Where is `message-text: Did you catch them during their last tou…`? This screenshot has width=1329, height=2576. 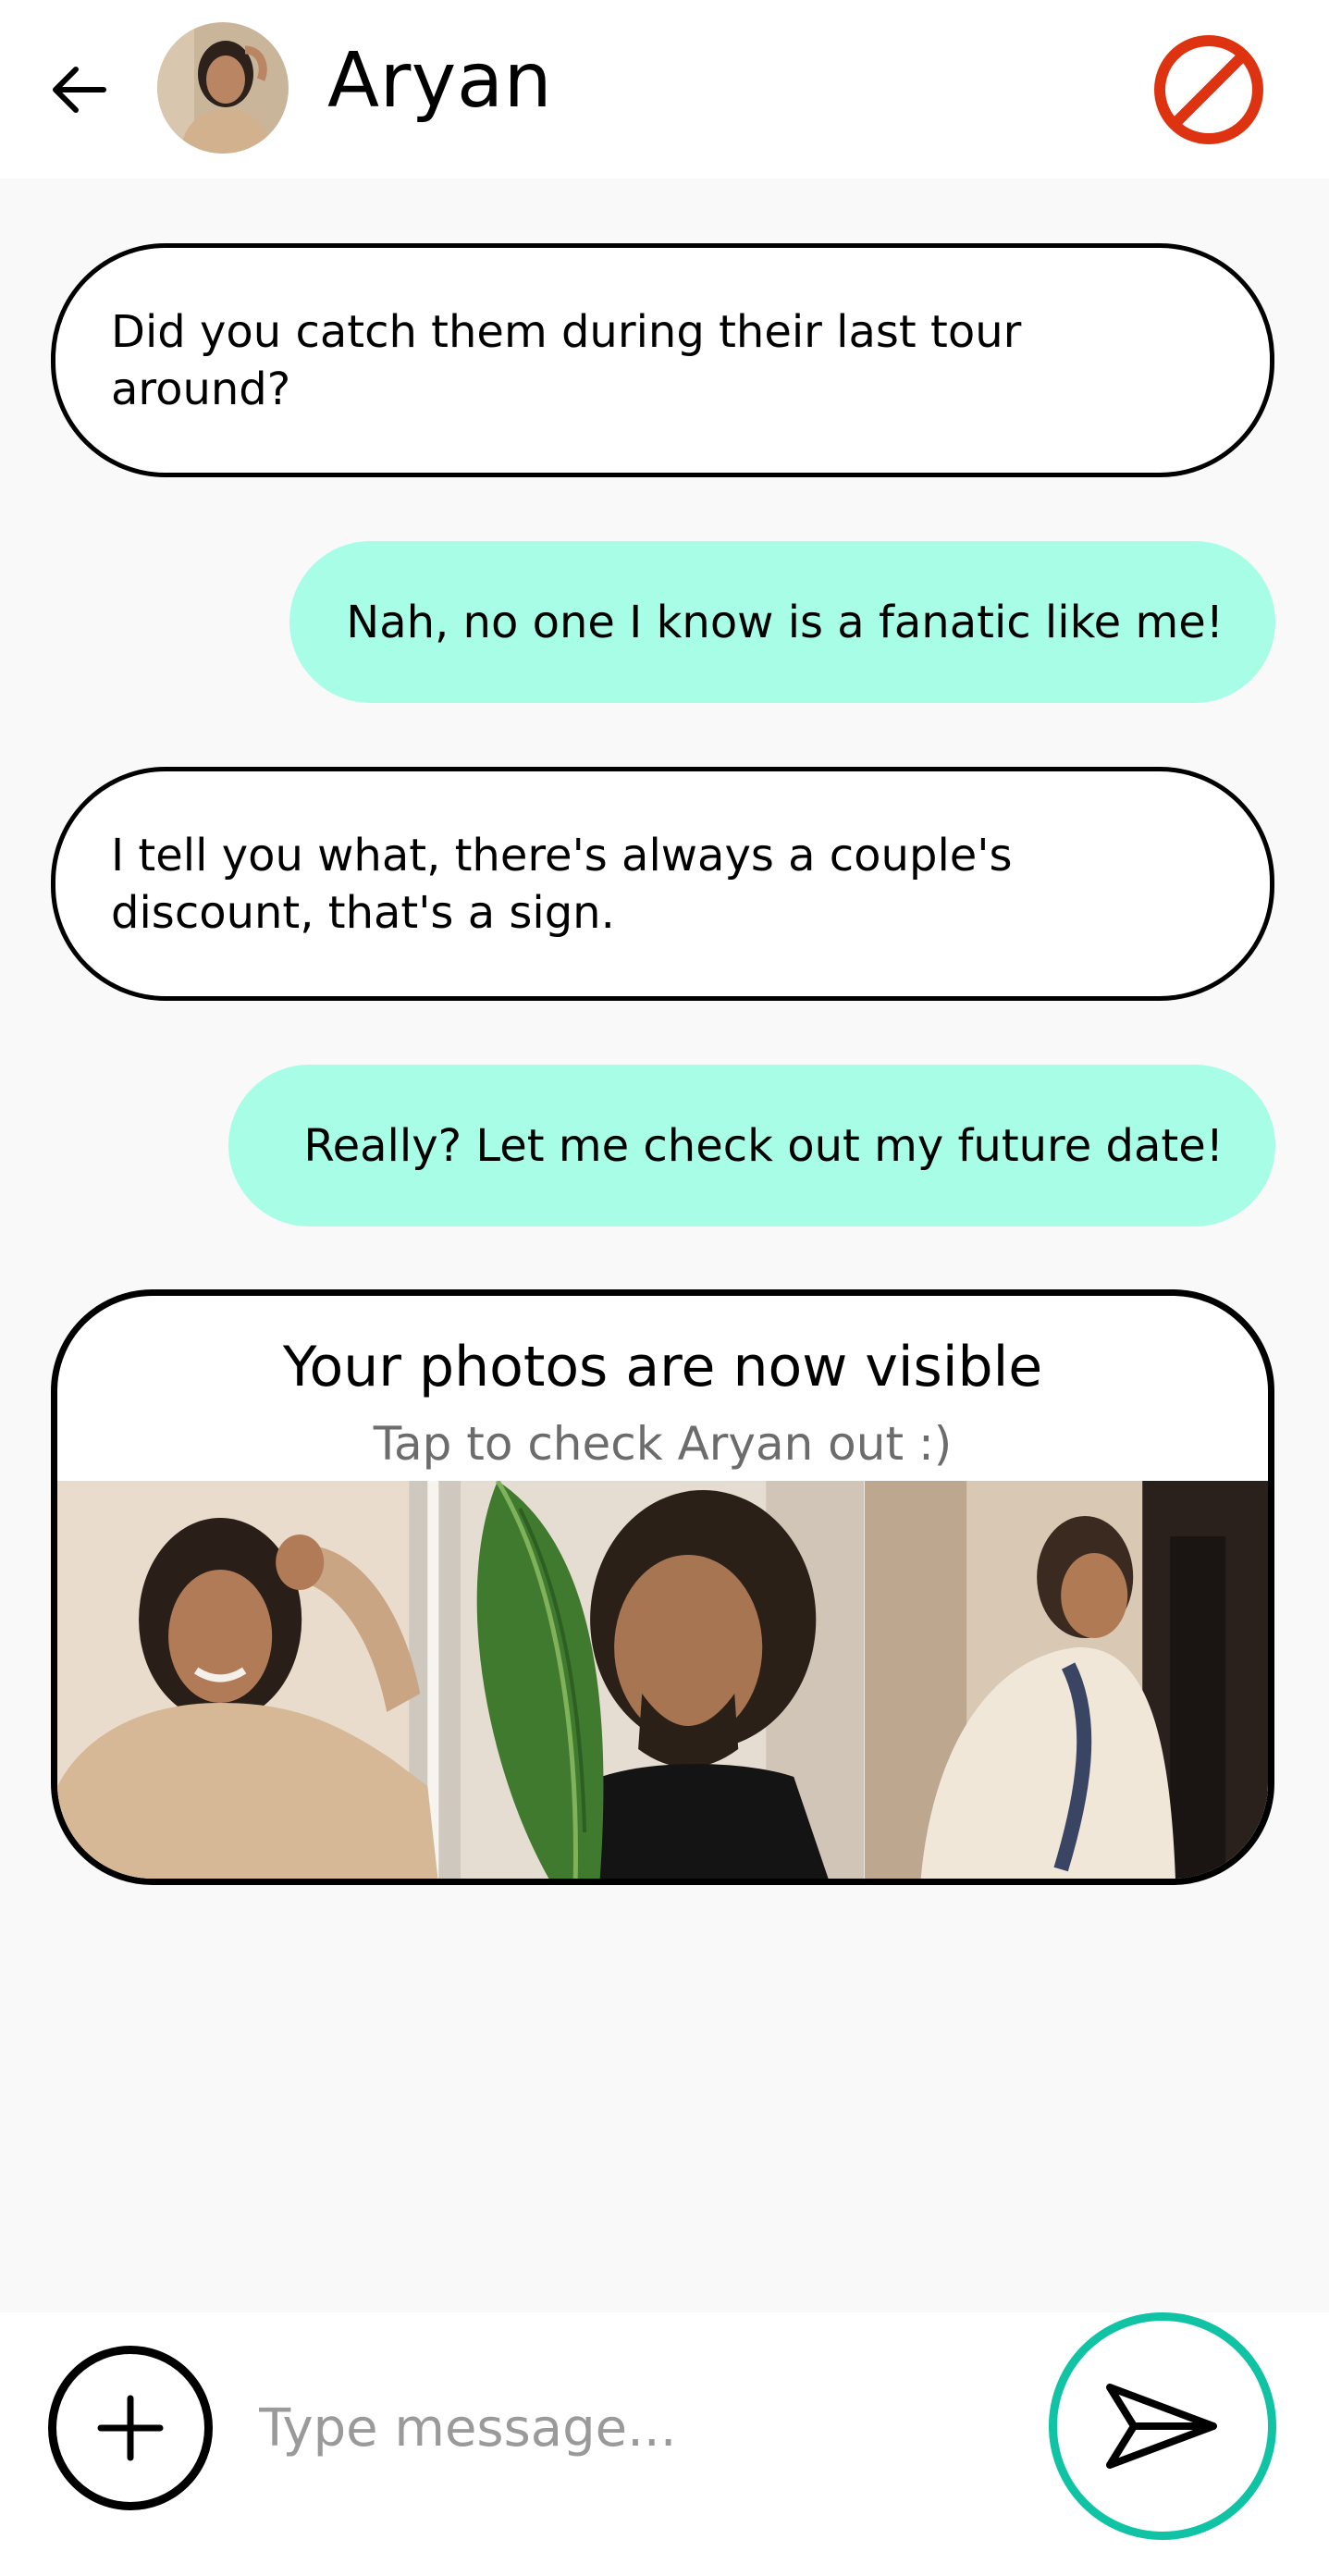
message-text: Did you catch them during their last tou… is located at coordinates (566, 360).